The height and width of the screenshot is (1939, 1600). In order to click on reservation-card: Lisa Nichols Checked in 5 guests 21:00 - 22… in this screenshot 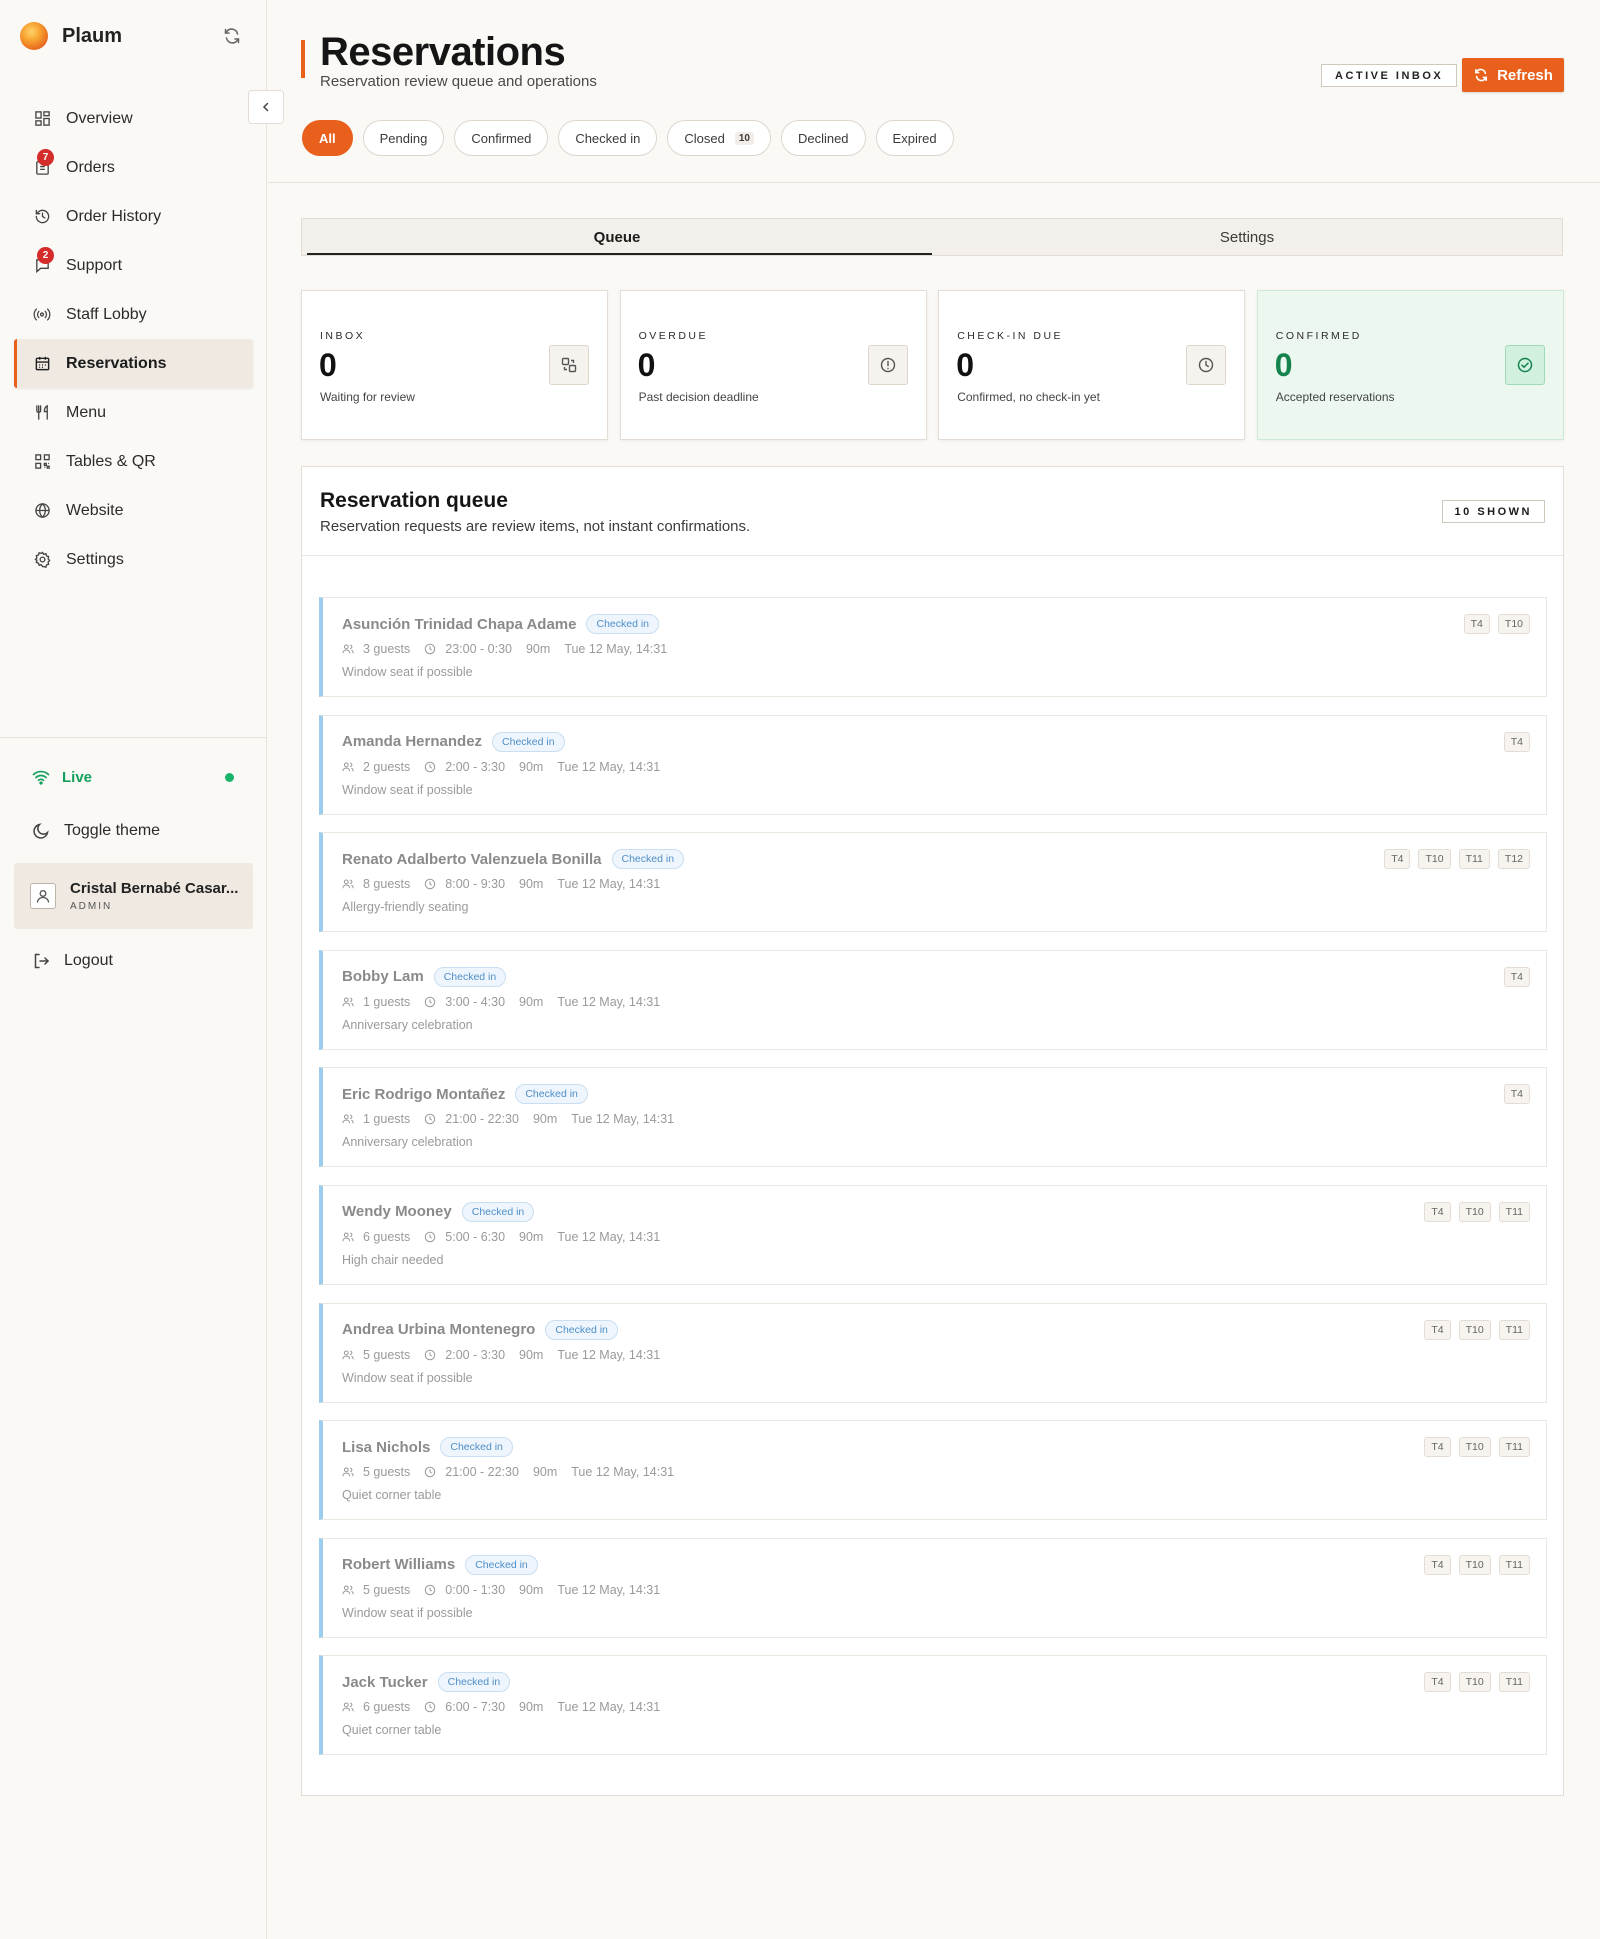, I will do `click(933, 1470)`.